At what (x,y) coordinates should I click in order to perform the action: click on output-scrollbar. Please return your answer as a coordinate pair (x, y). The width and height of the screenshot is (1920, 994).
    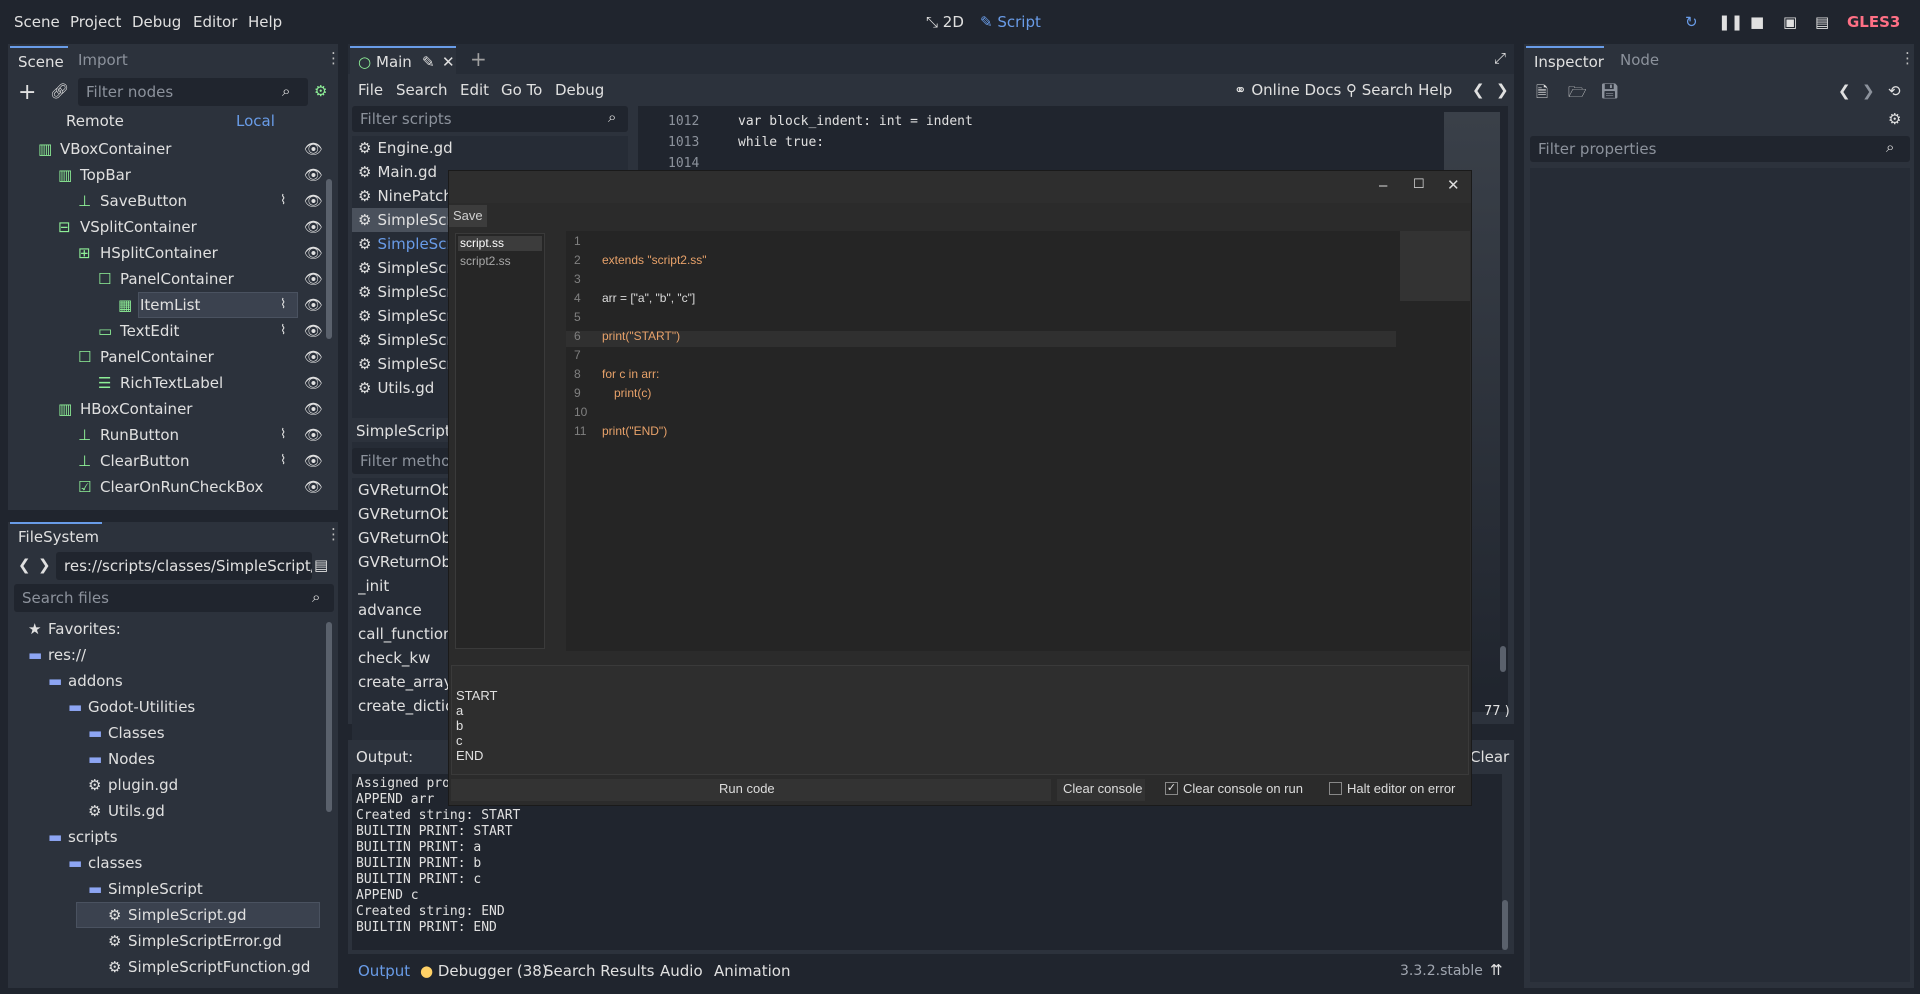
    Looking at the image, I should click on (1505, 925).